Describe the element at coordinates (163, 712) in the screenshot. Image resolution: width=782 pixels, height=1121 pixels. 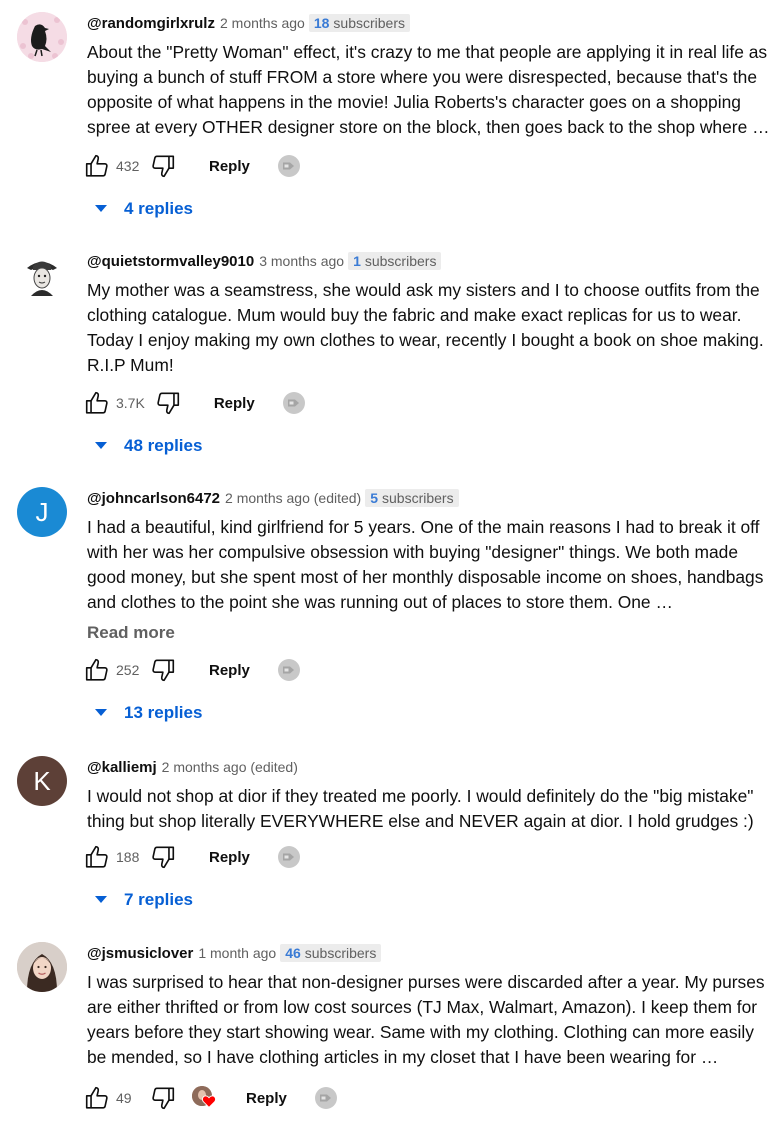
I see `replies-label: 13 replies` at that location.